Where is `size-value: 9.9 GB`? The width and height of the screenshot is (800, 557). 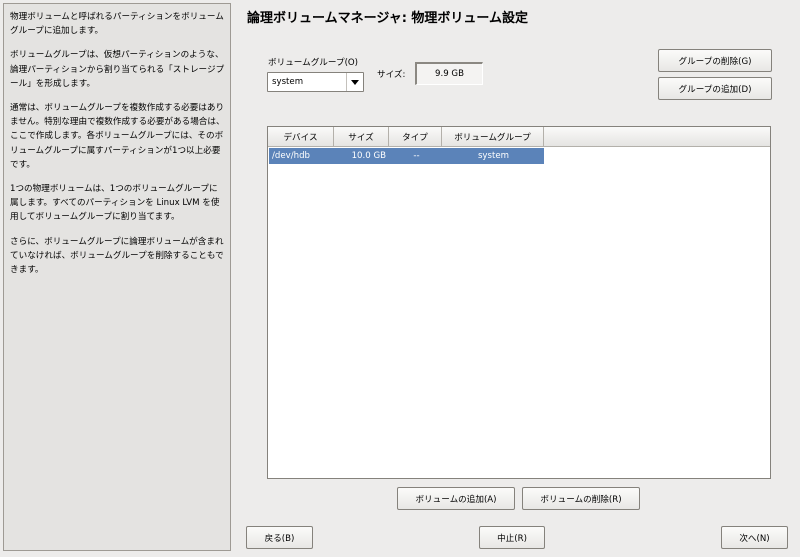
size-value: 9.9 GB is located at coordinates (449, 73).